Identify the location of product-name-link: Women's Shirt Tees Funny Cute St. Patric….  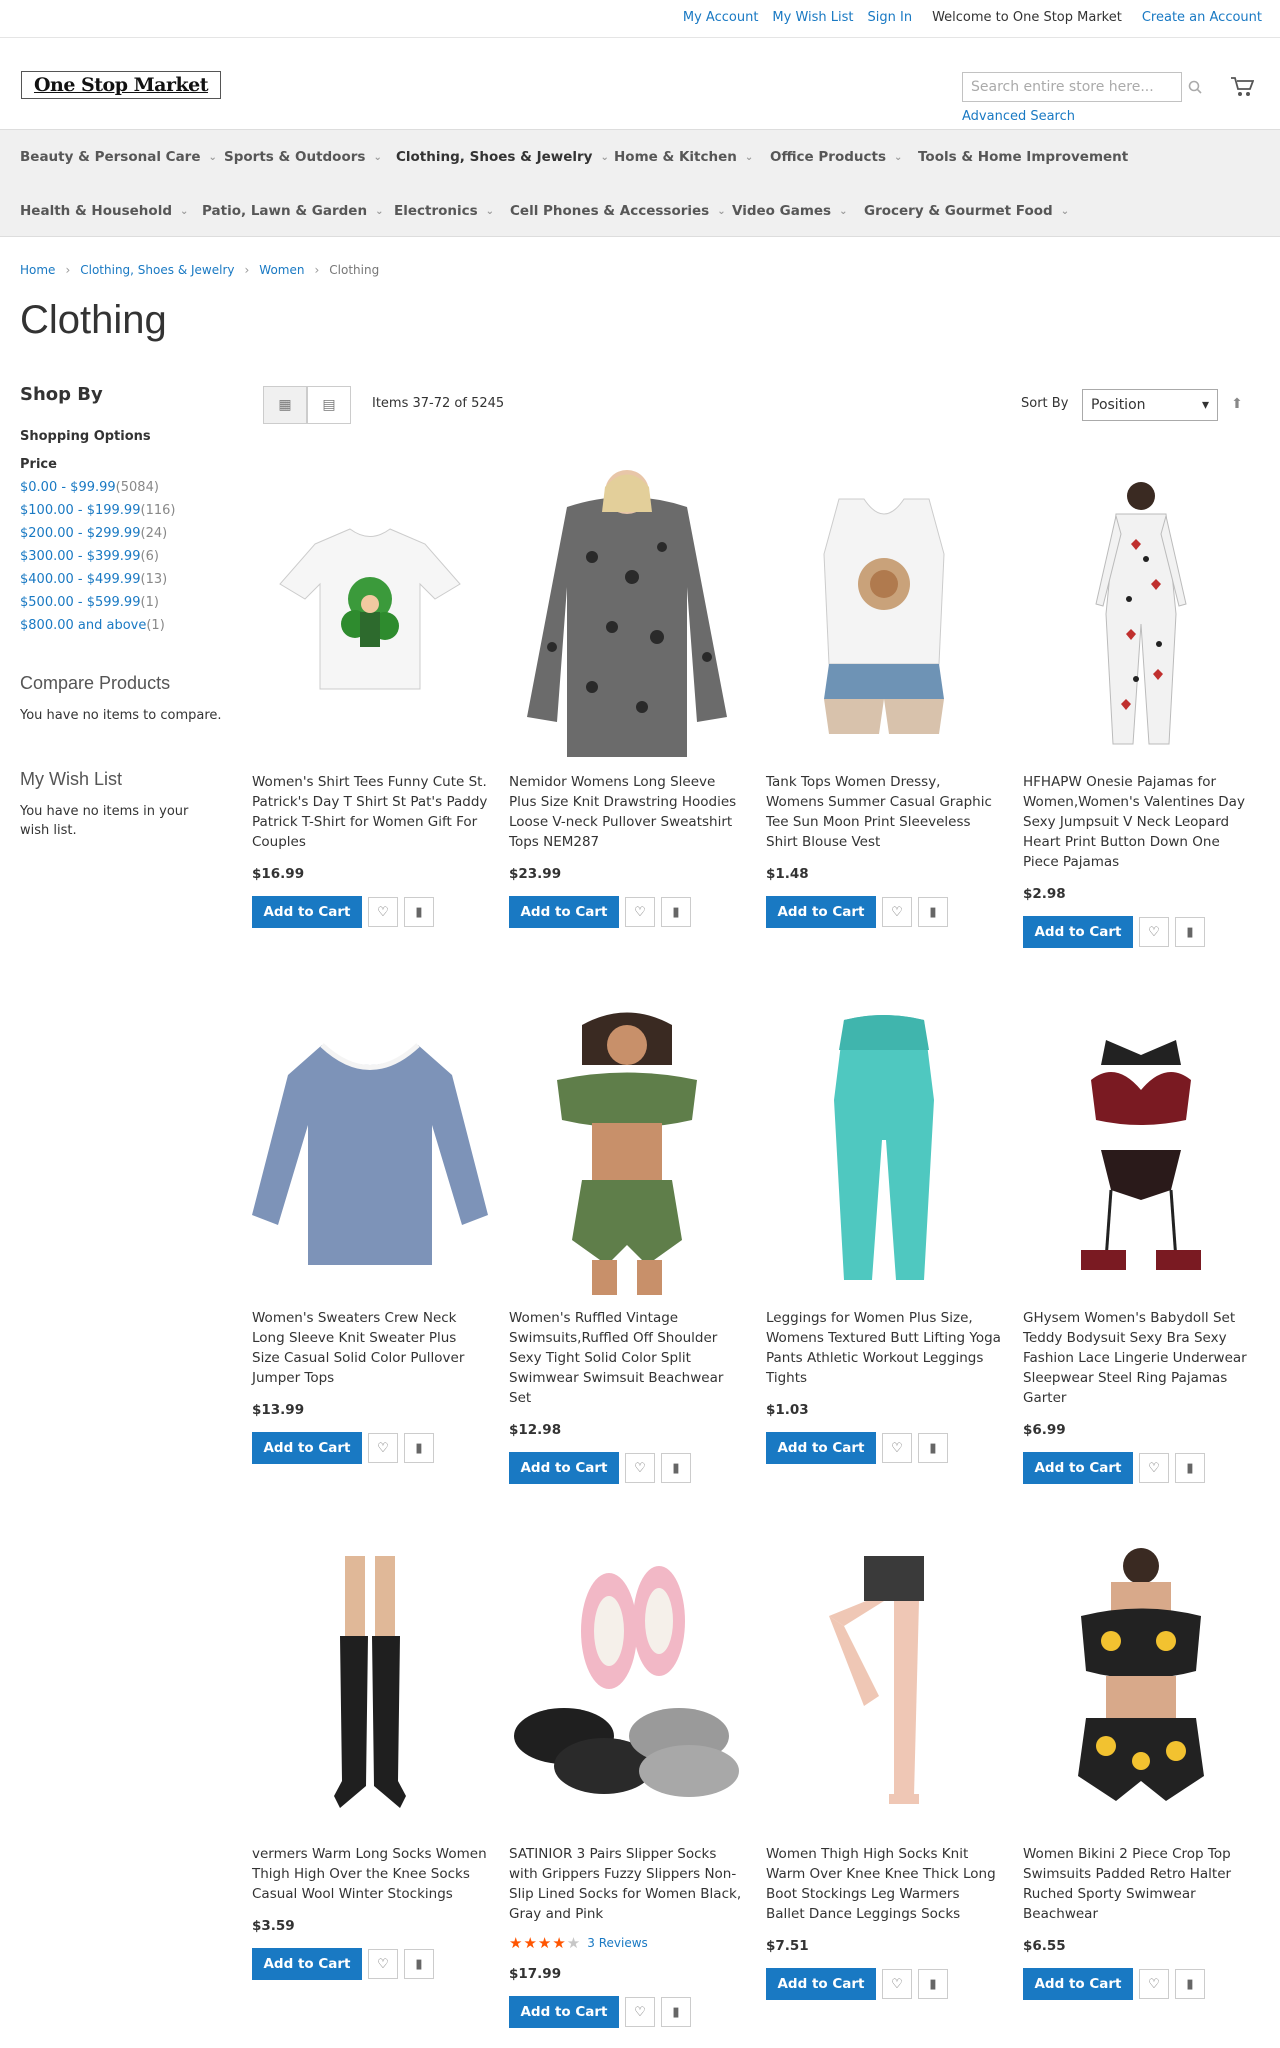
(370, 812).